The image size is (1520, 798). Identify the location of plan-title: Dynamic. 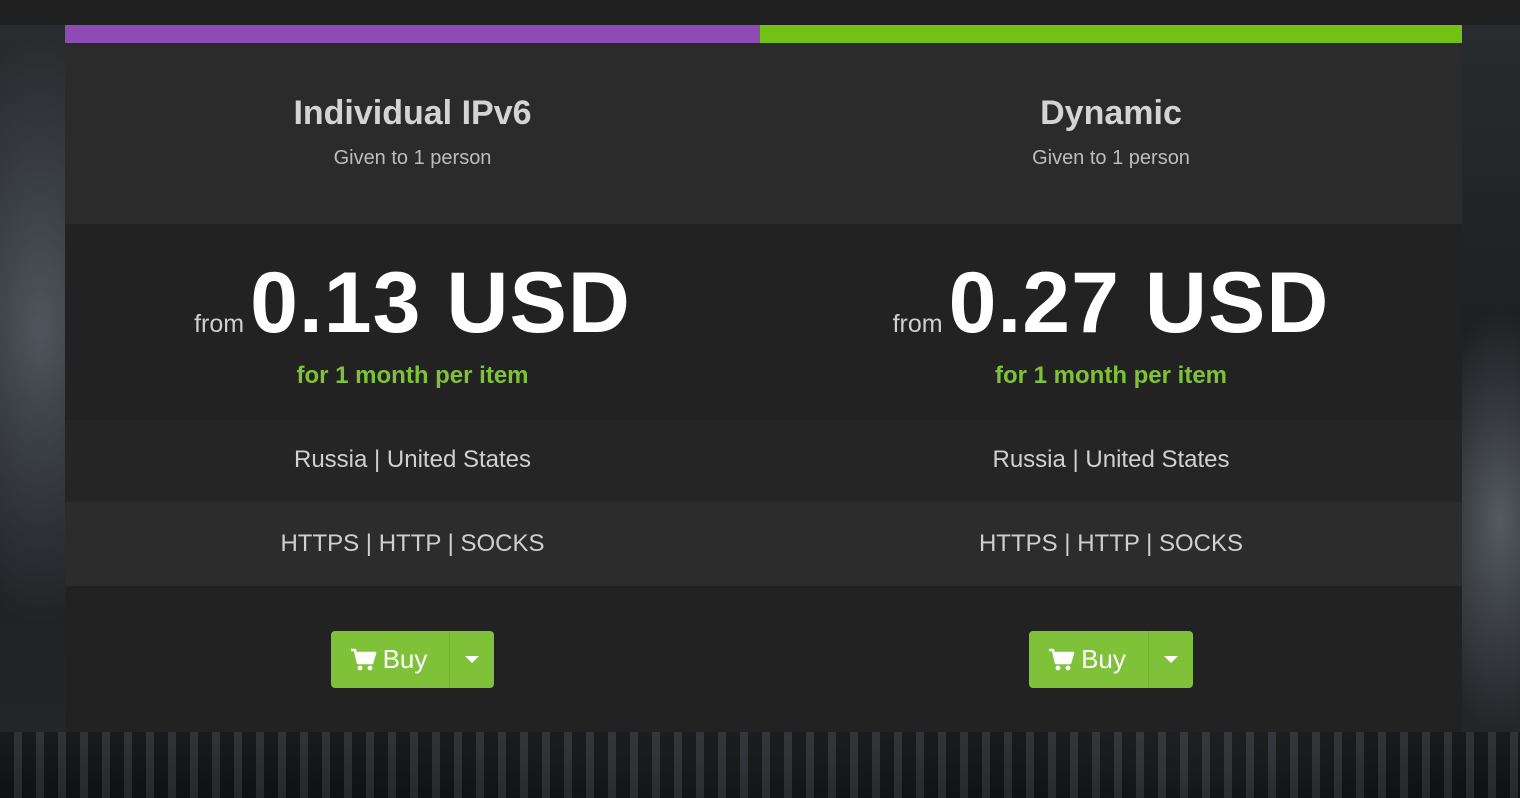
(1111, 113).